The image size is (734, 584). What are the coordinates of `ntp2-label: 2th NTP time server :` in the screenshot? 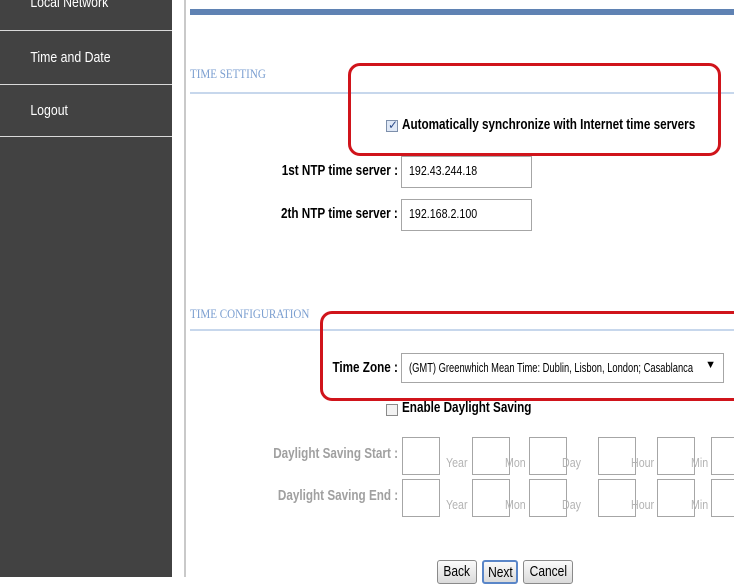 It's located at (339, 213).